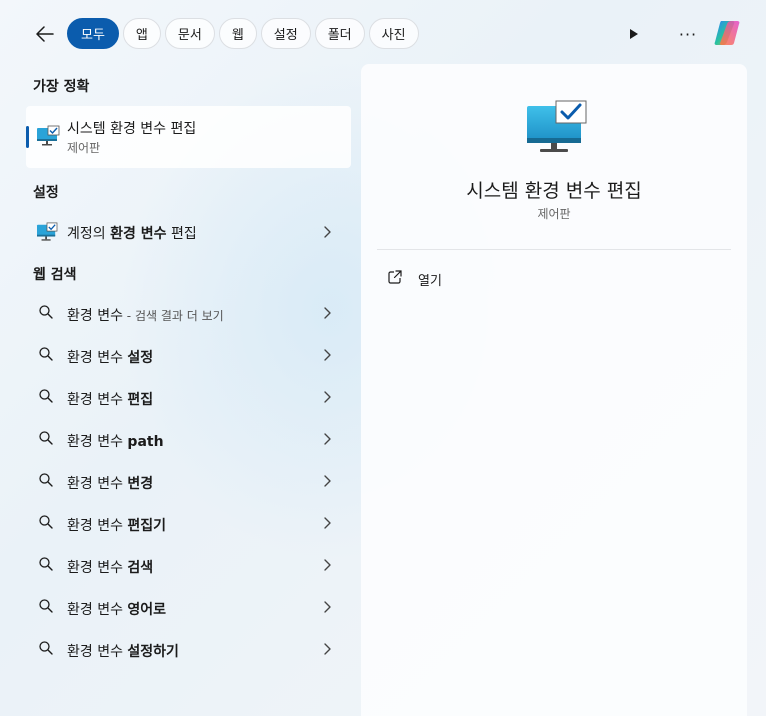 The height and width of the screenshot is (716, 766). I want to click on best-match-item: 시스템 환경 변수 편집 제어판, so click(188, 137).